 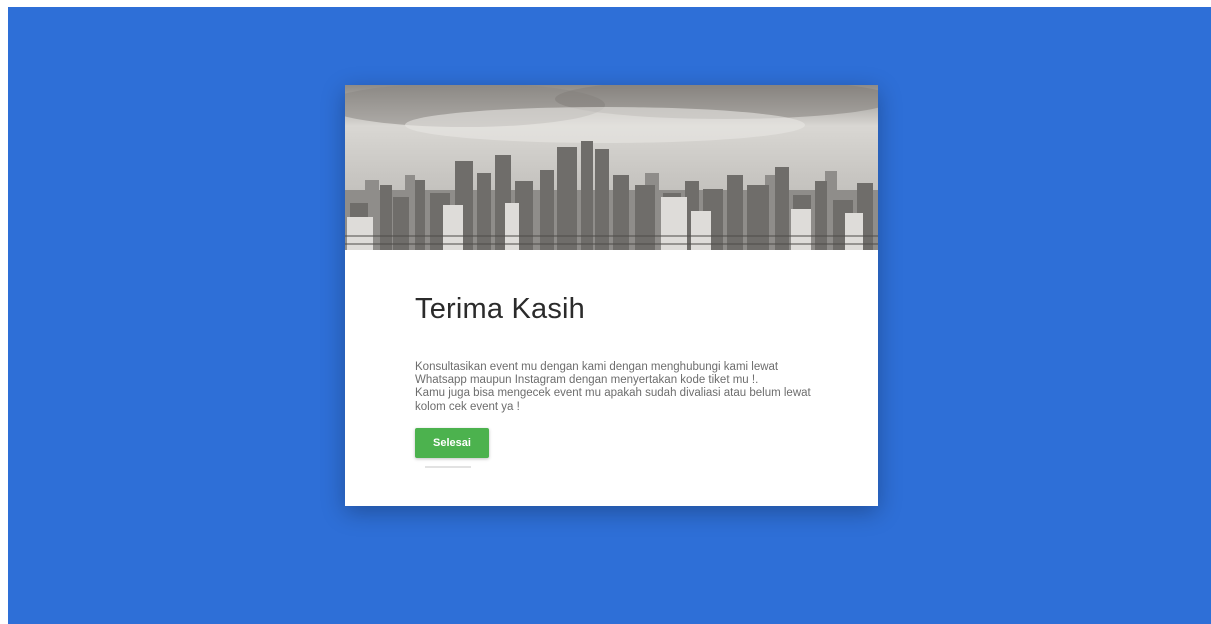 What do you see at coordinates (452, 442) in the screenshot?
I see `finish-button: Selesai` at bounding box center [452, 442].